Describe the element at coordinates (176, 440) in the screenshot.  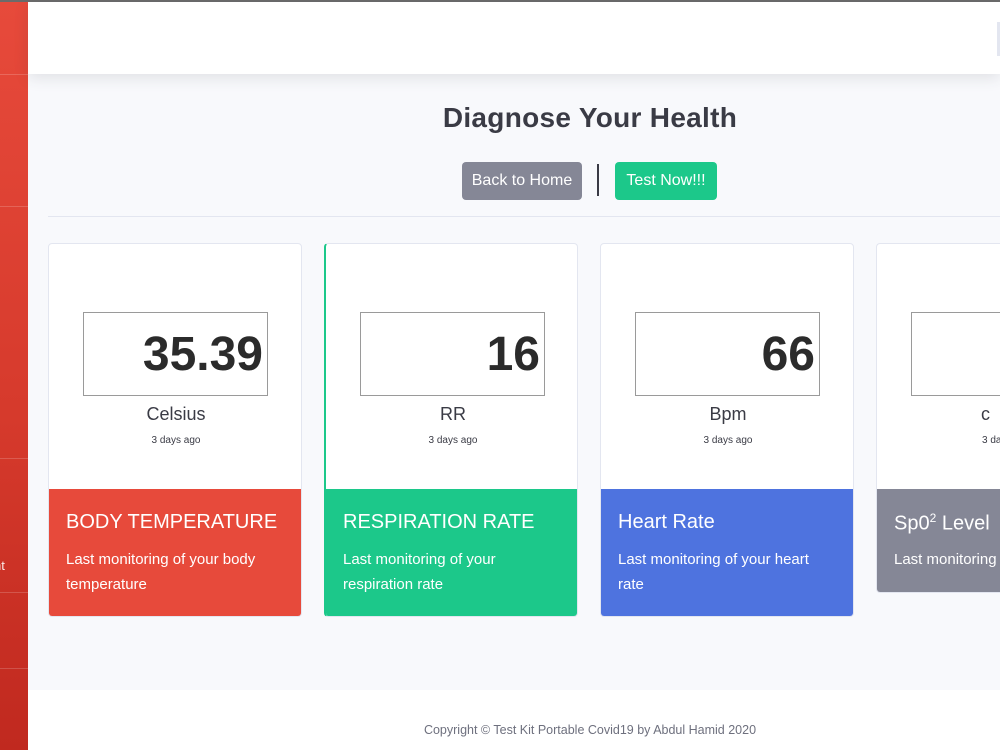
I see `temperature-timestamp: 3 days ago` at that location.